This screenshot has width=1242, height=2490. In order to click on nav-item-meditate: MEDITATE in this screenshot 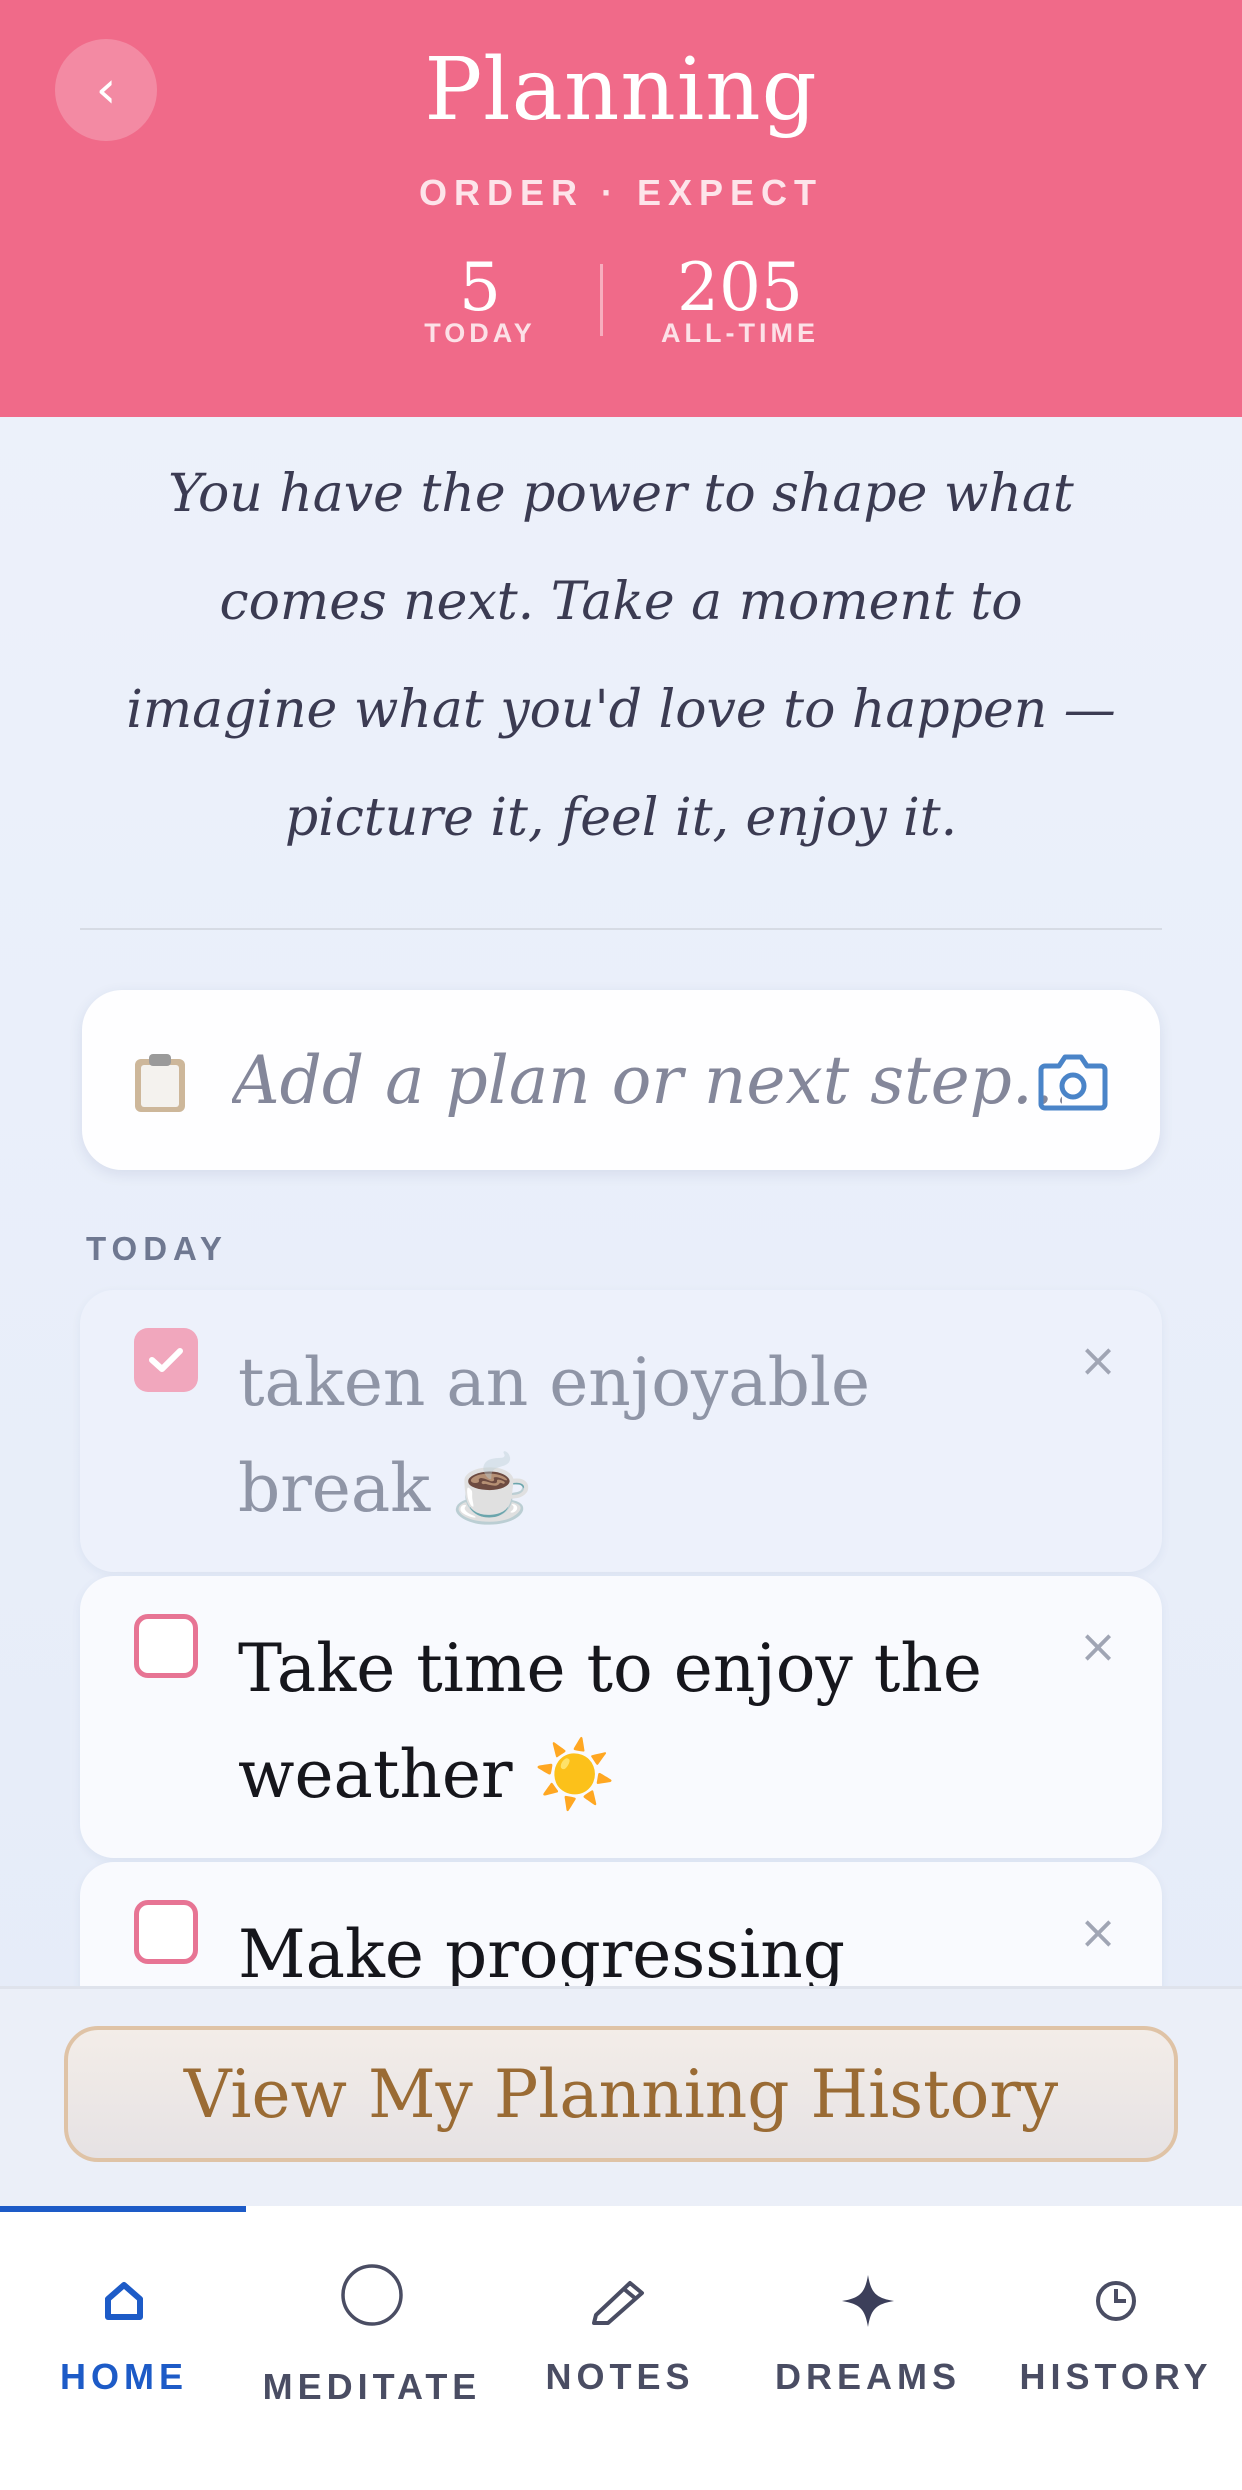, I will do `click(372, 2326)`.